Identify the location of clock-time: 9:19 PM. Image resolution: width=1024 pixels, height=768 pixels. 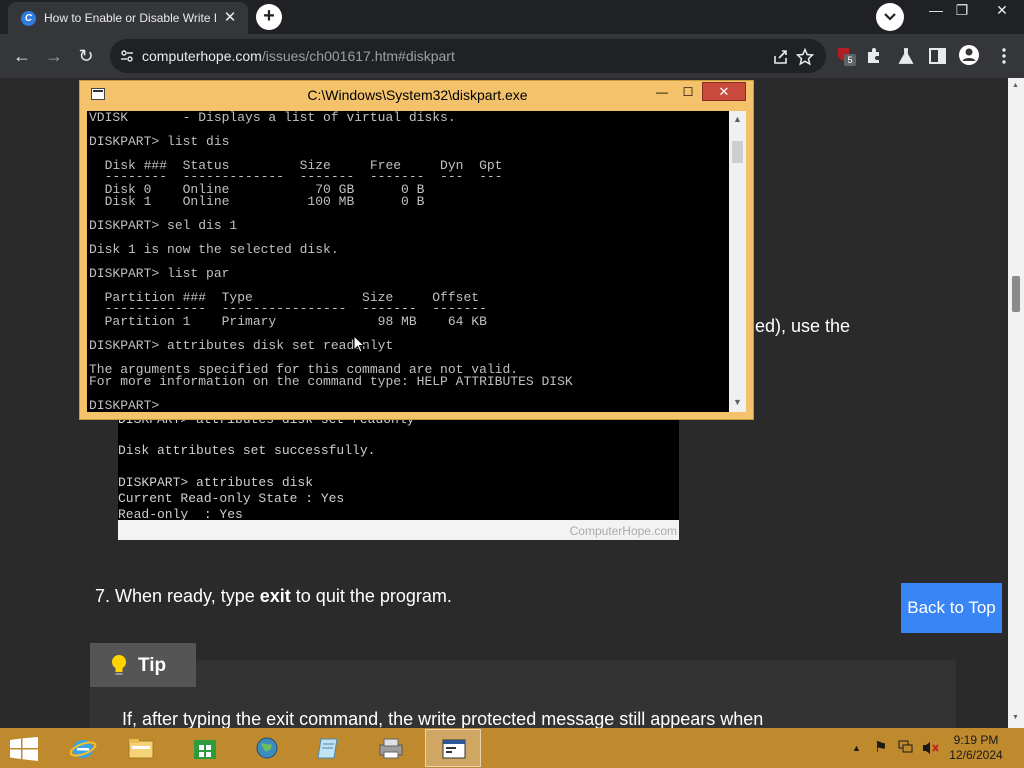
(976, 740).